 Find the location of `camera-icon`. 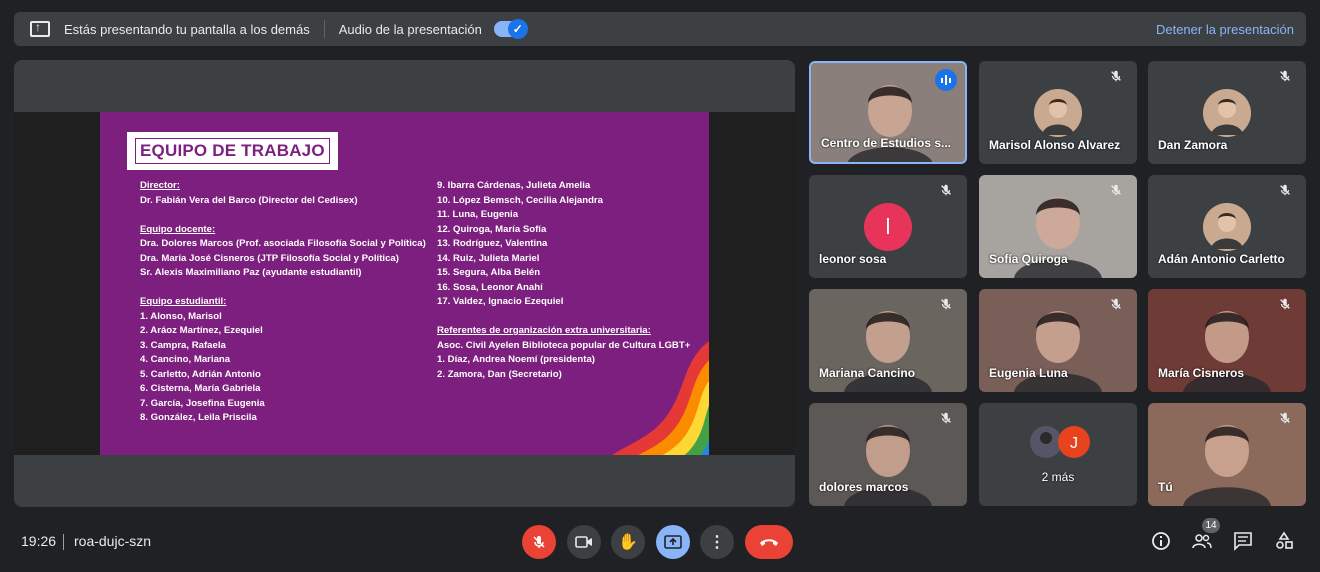

camera-icon is located at coordinates (583, 542).